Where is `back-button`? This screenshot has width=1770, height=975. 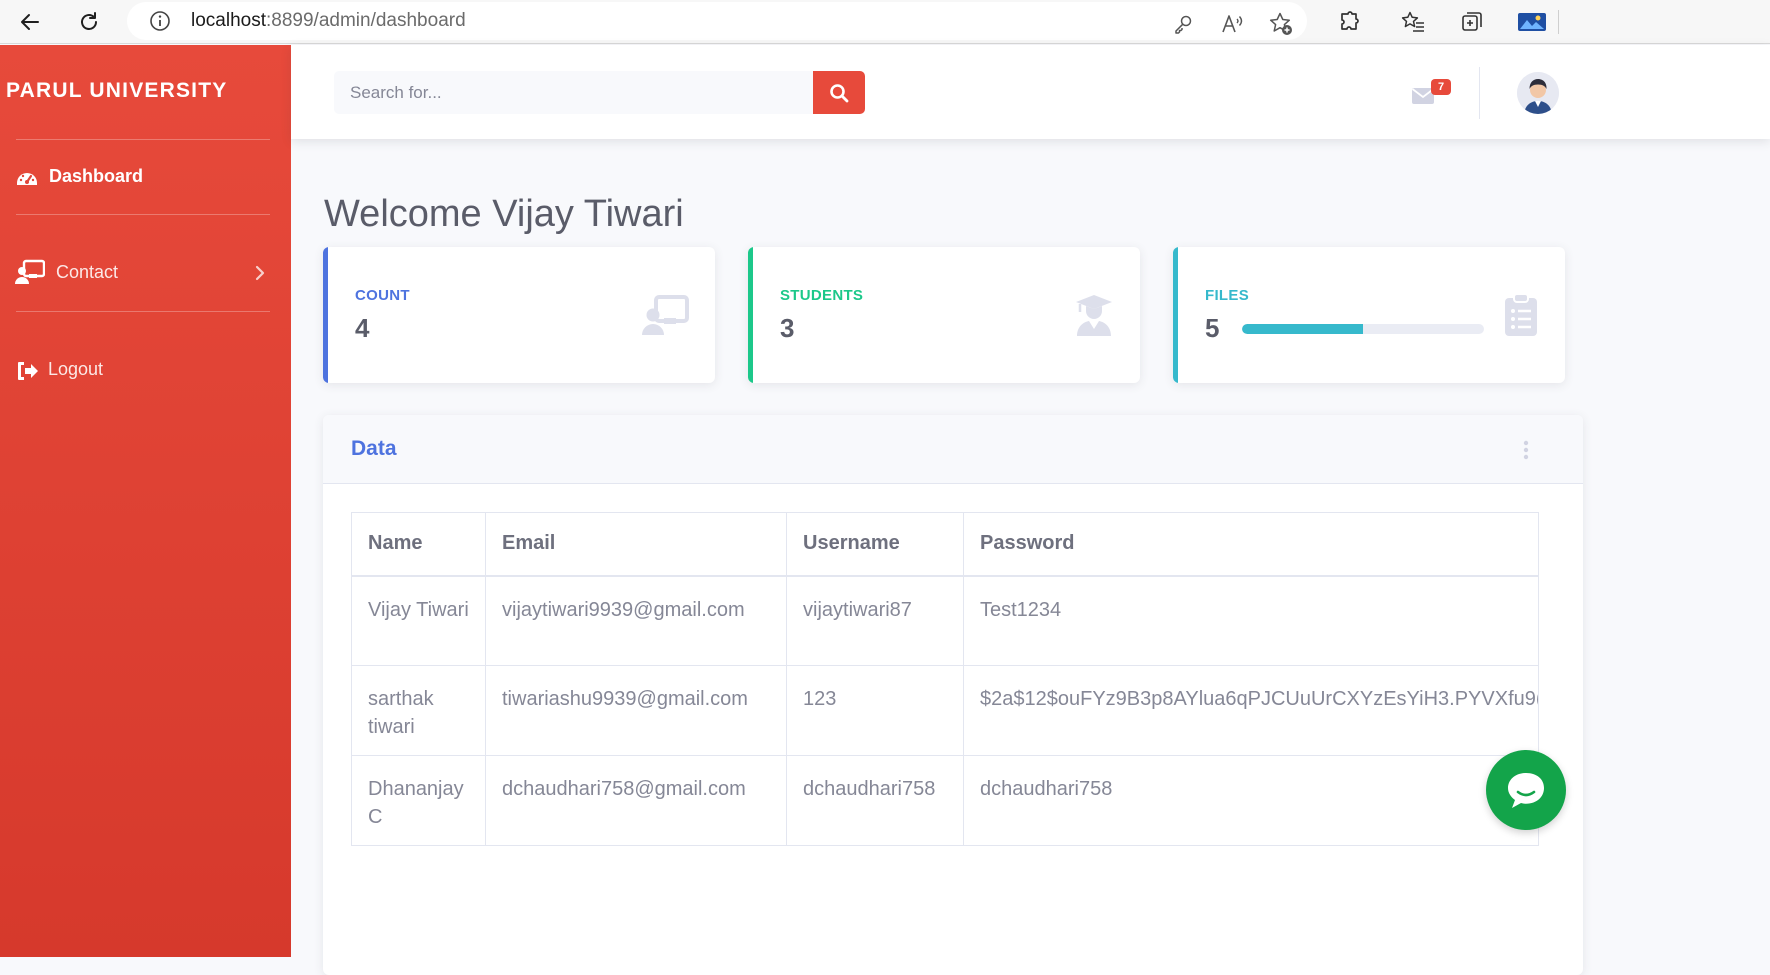
back-button is located at coordinates (30, 22).